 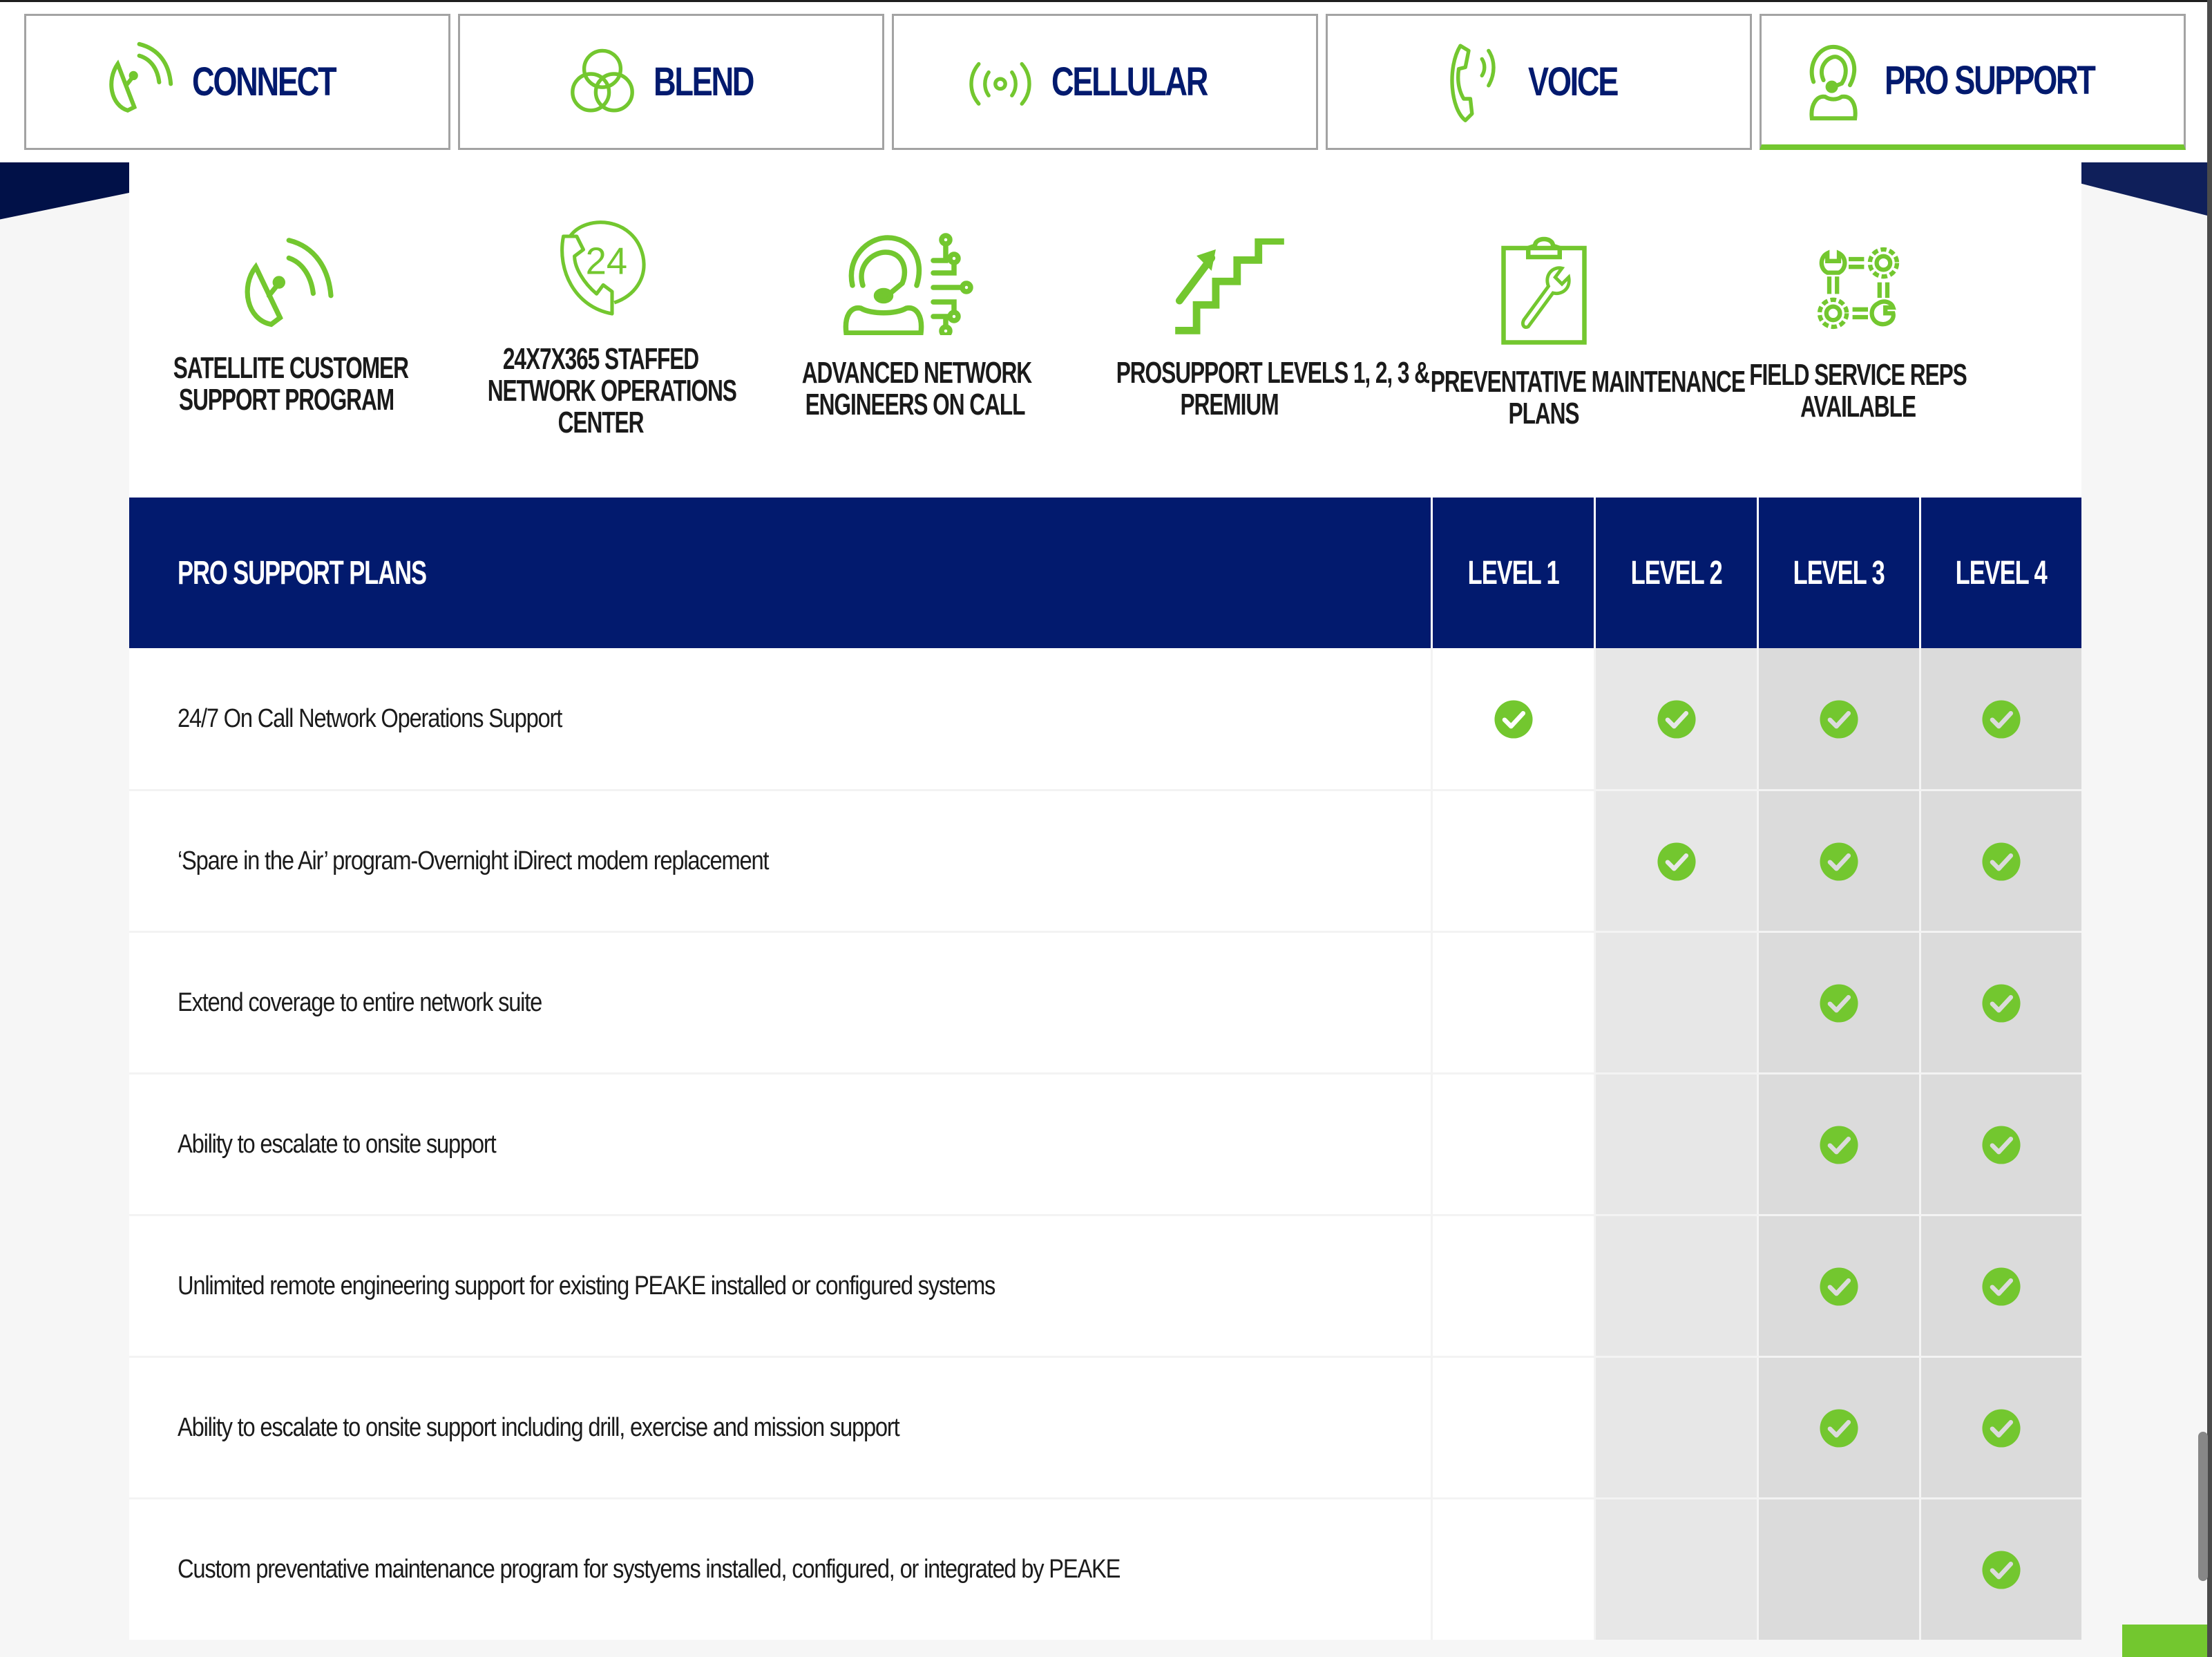 I want to click on tab-blend: BLEND, so click(x=671, y=82).